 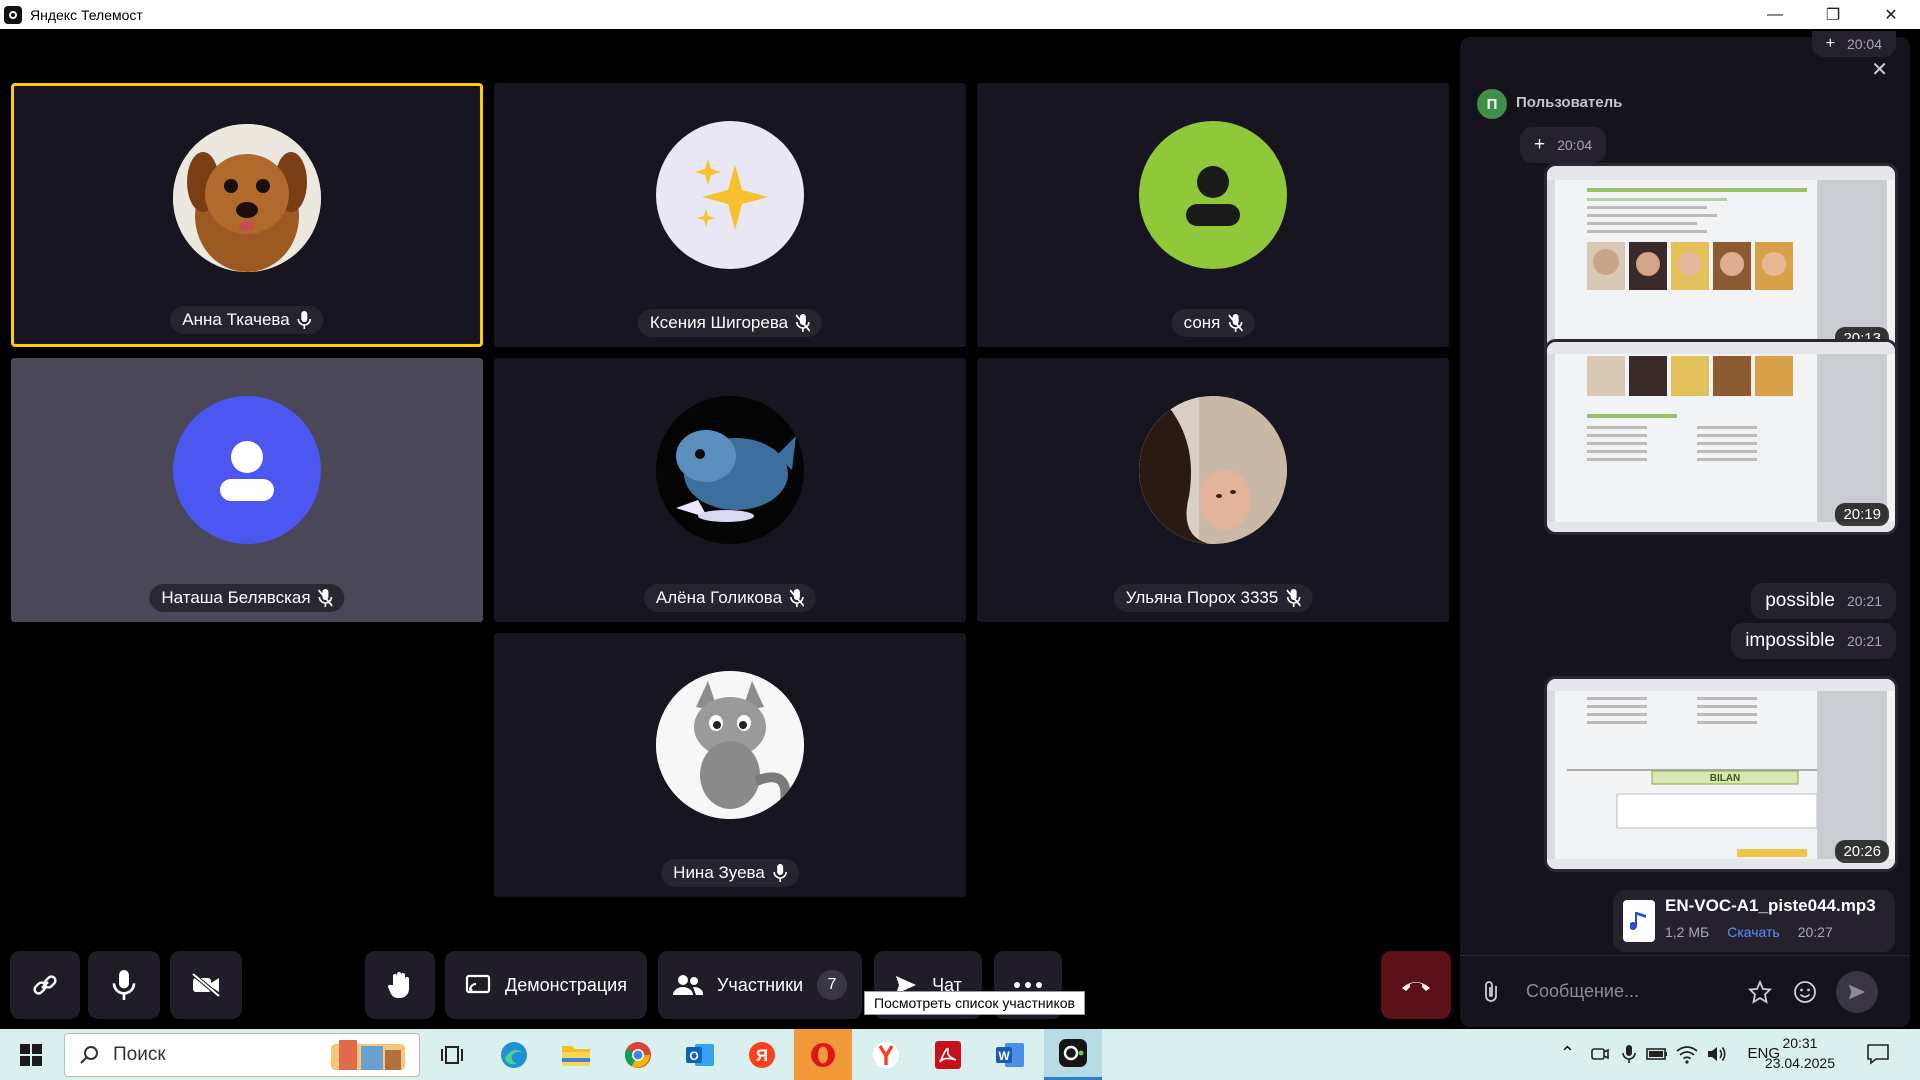 I want to click on taskbar-acrobat, so click(x=948, y=1054).